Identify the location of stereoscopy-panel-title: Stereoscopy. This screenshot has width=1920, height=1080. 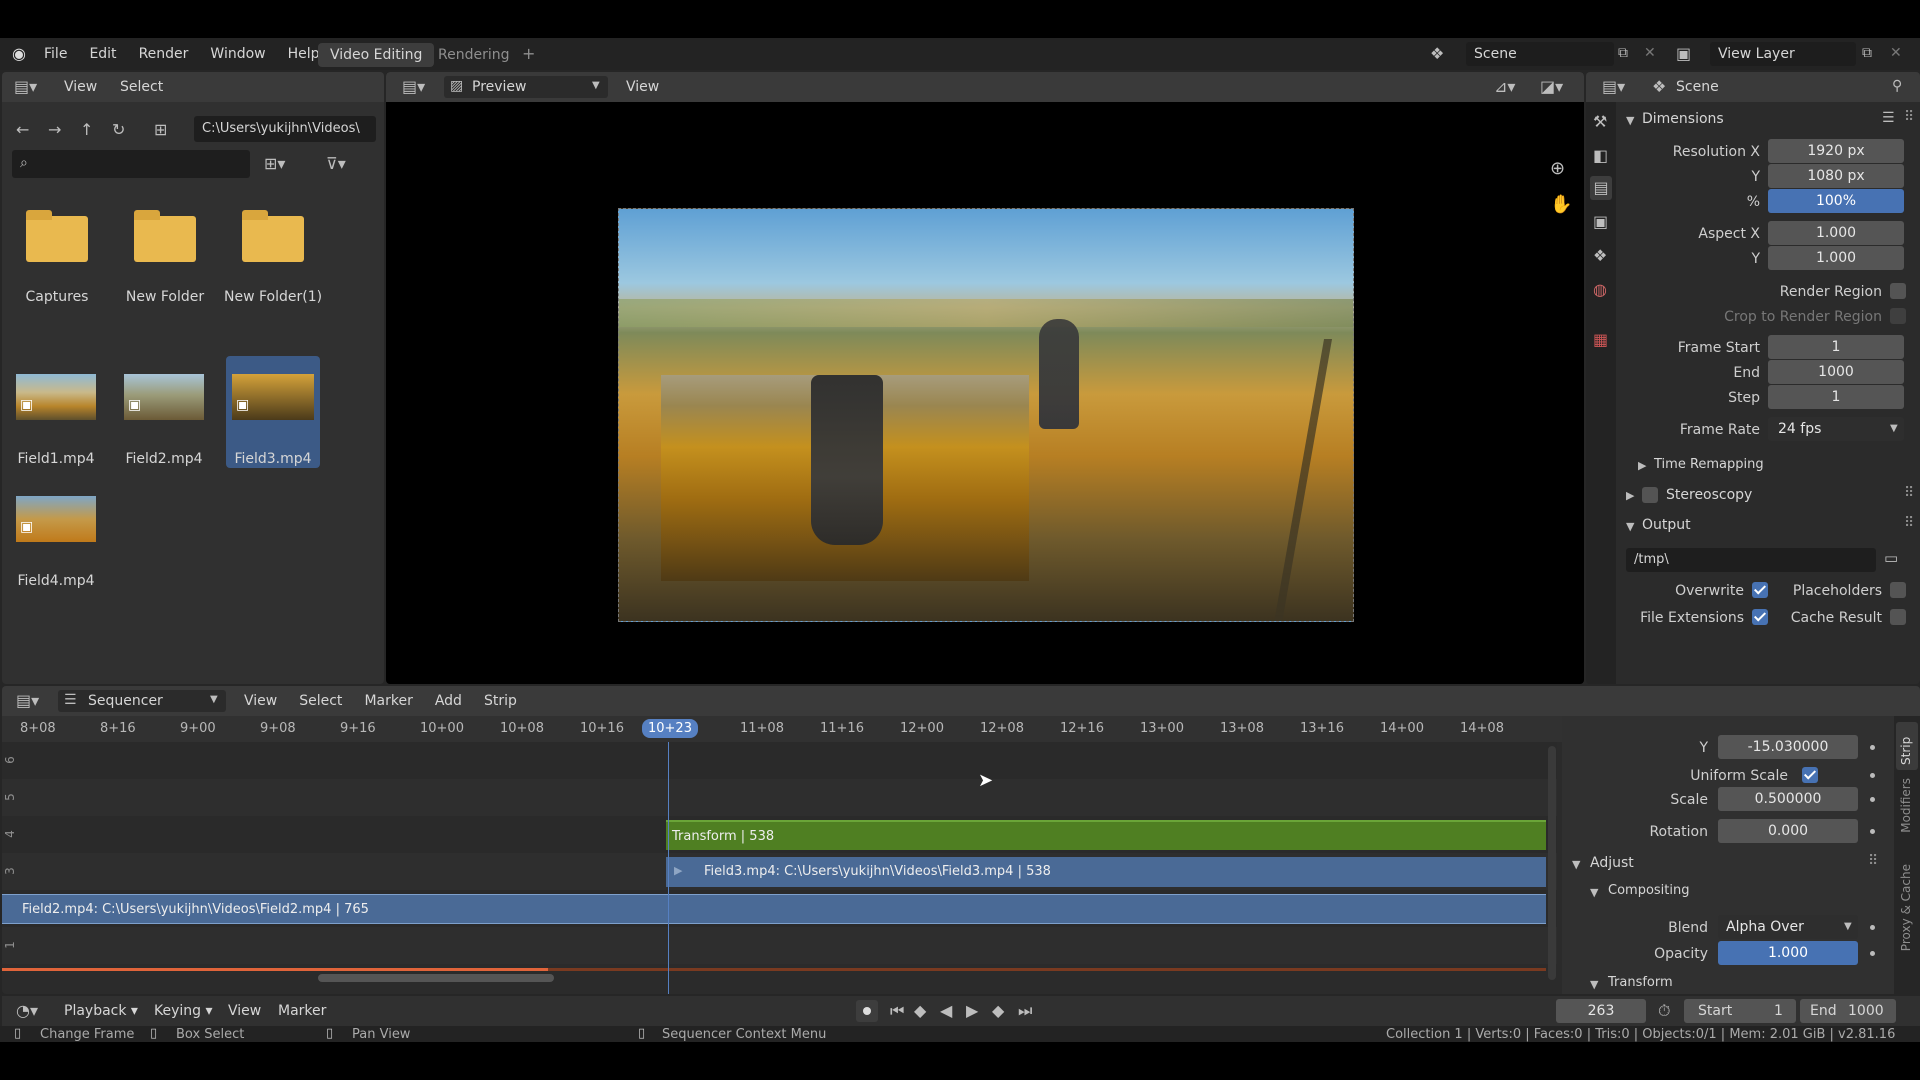
(1709, 495).